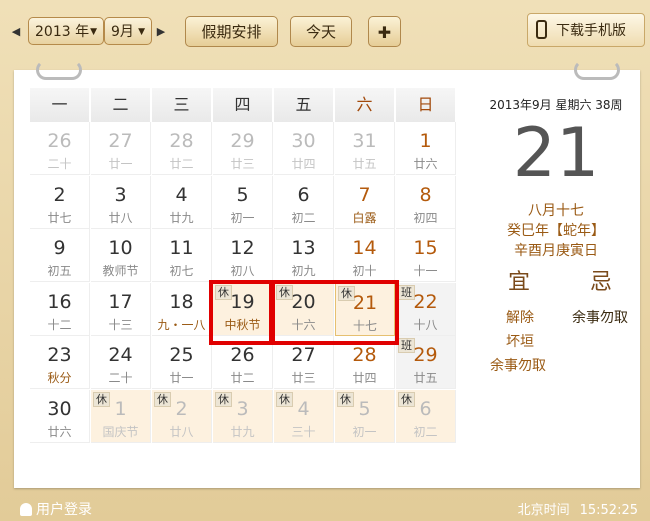  I want to click on day-cell: 3 廿八, so click(121, 202).